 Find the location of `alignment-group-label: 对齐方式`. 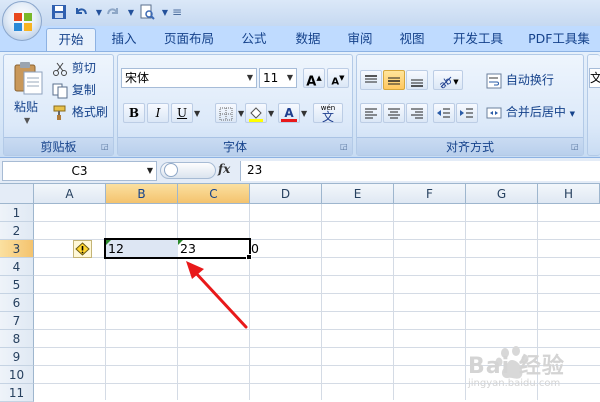

alignment-group-label: 对齐方式 is located at coordinates (470, 146).